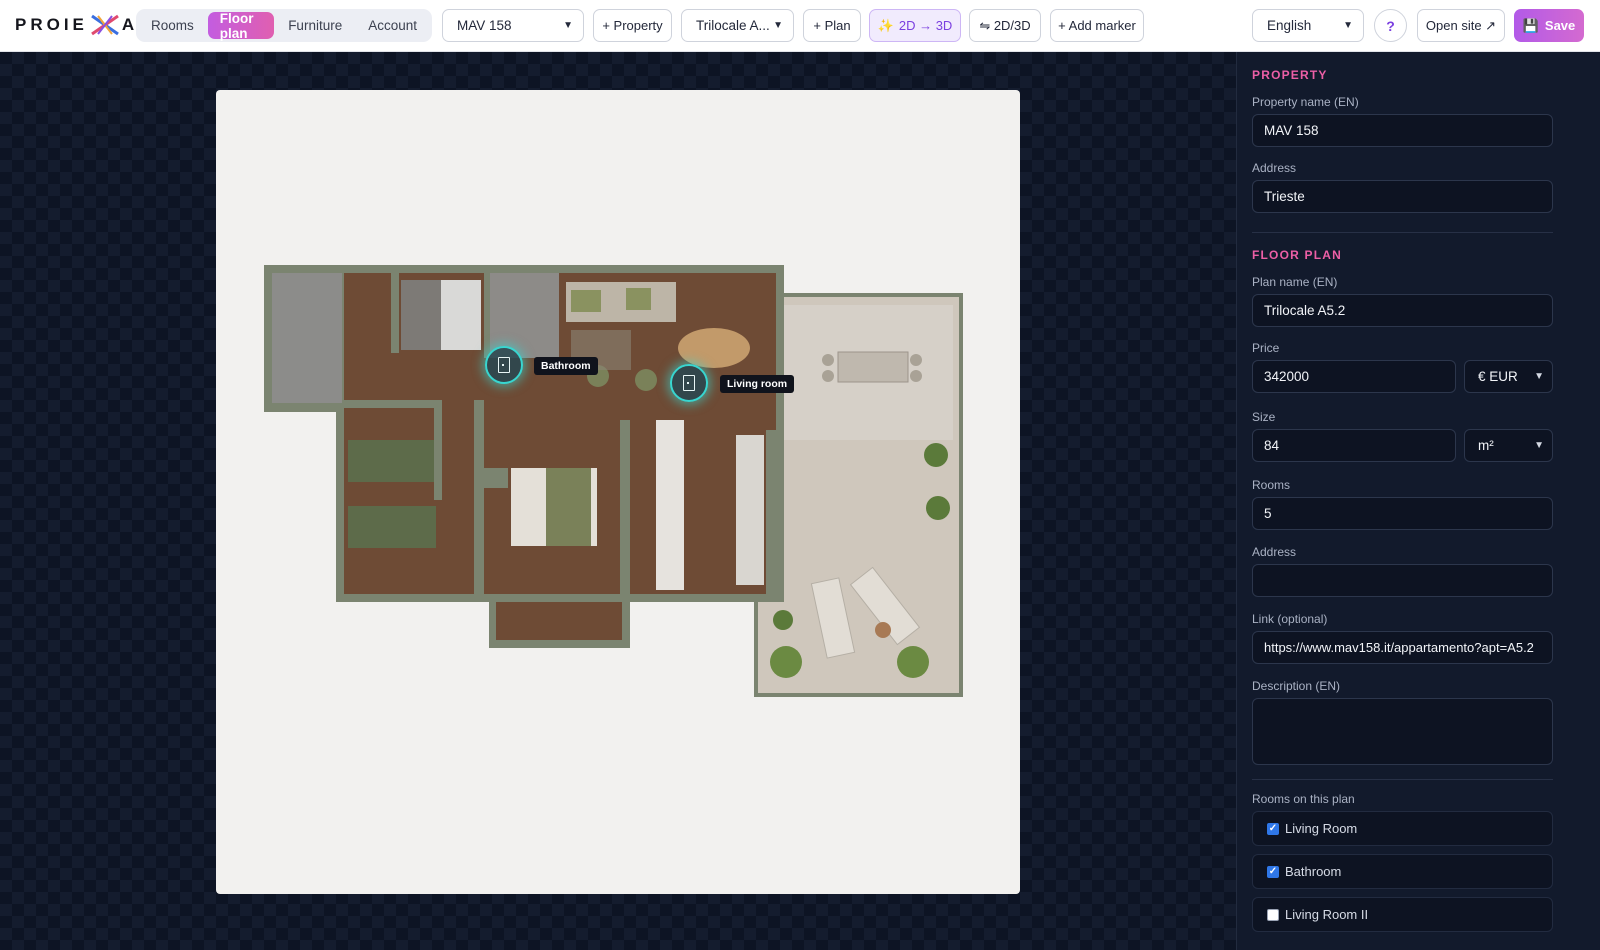 This screenshot has height=950, width=1600. What do you see at coordinates (51, 24) in the screenshot?
I see `logo-text-left: PROIE` at bounding box center [51, 24].